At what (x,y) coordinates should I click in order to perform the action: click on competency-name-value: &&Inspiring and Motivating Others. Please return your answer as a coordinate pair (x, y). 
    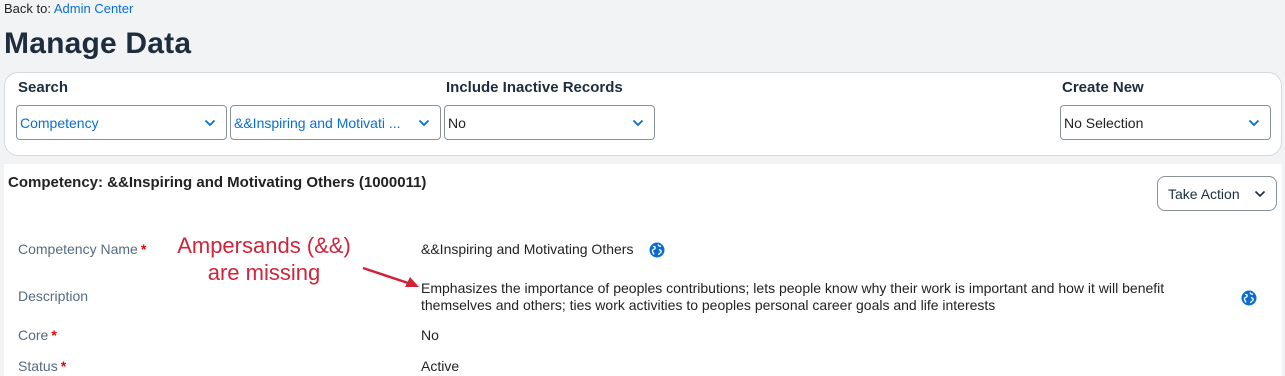
    Looking at the image, I should click on (527, 249).